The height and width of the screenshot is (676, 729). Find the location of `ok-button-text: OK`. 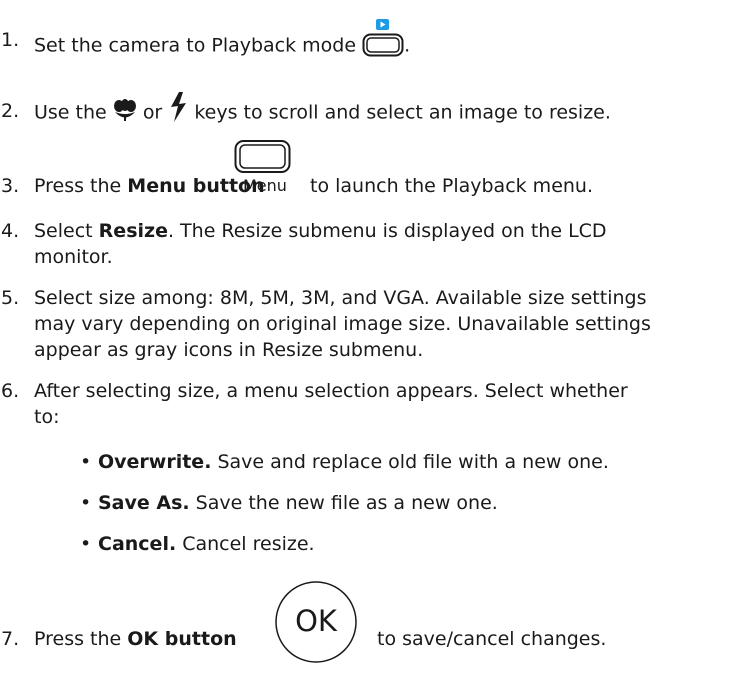

ok-button-text: OK is located at coordinates (316, 621).